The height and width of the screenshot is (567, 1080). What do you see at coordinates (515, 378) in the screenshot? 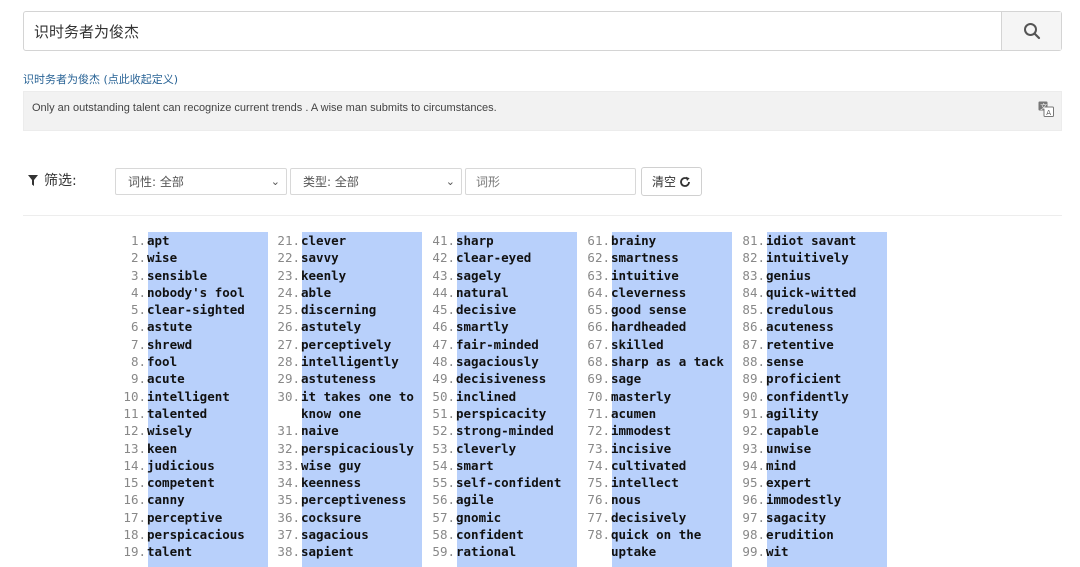
I see `word-link: decisiveness` at bounding box center [515, 378].